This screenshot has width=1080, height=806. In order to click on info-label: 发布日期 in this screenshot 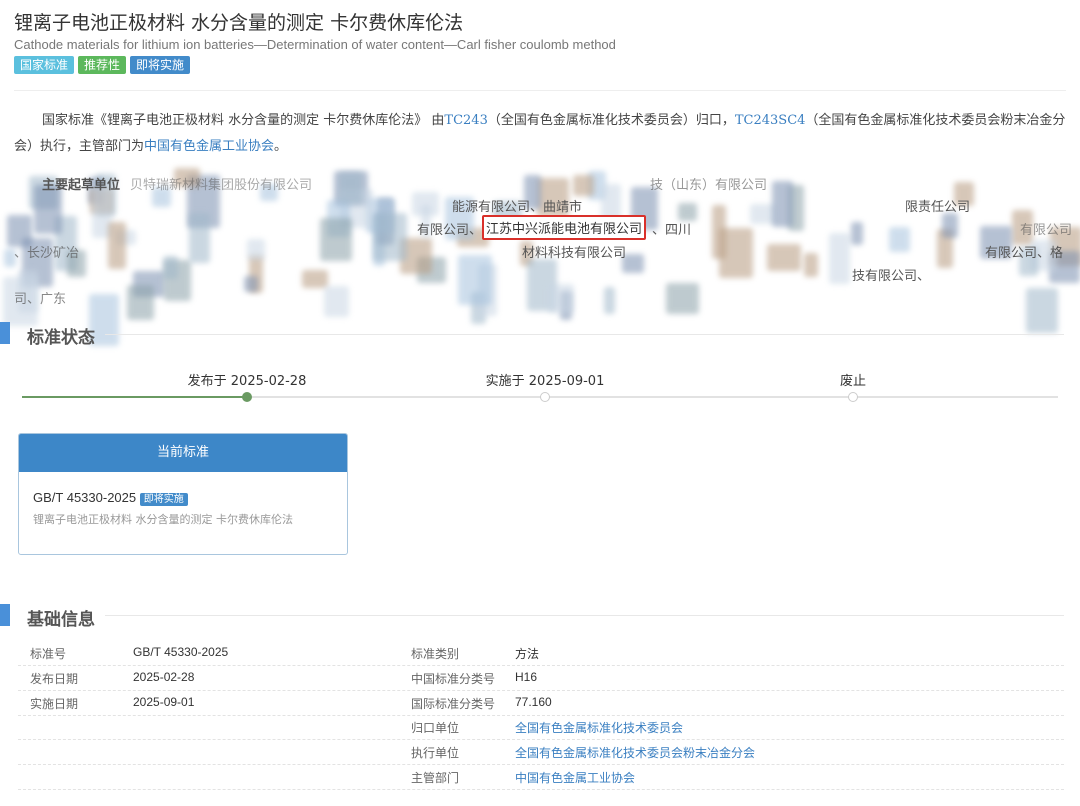, I will do `click(54, 678)`.